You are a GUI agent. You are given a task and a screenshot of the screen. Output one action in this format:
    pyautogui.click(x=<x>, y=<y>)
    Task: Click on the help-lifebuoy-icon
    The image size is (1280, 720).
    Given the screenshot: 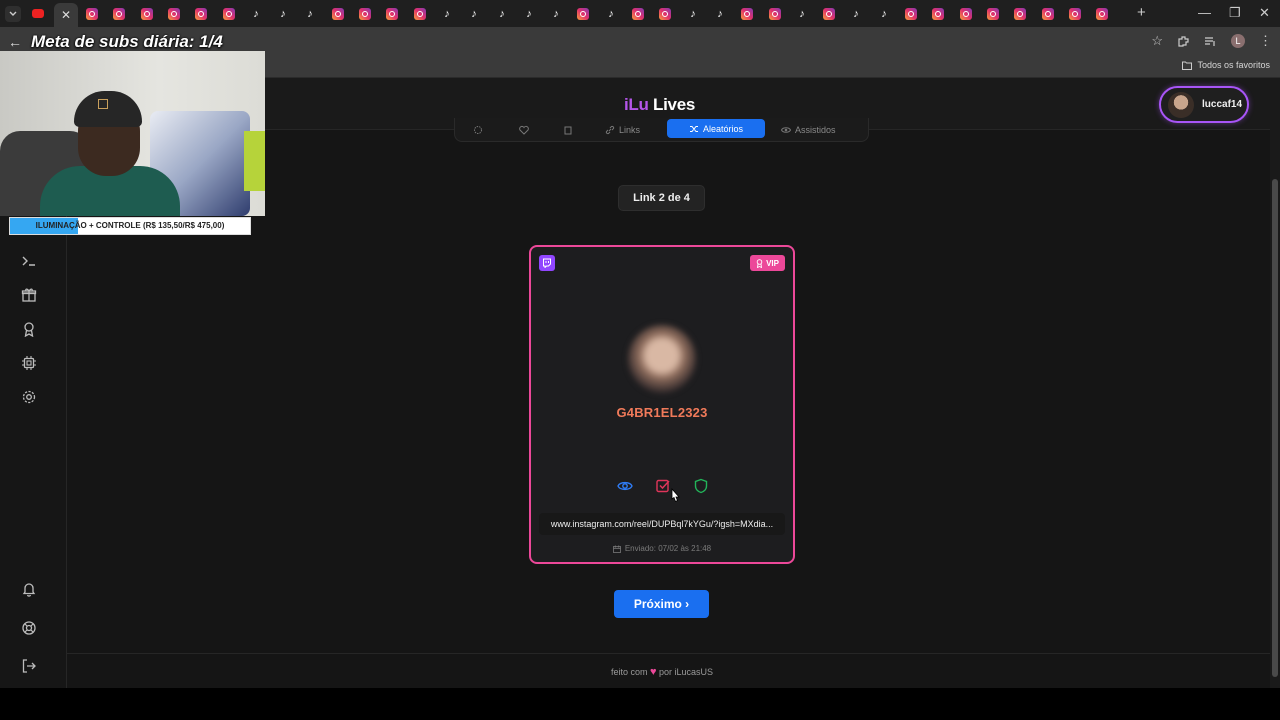 What is the action you would take?
    pyautogui.click(x=29, y=628)
    